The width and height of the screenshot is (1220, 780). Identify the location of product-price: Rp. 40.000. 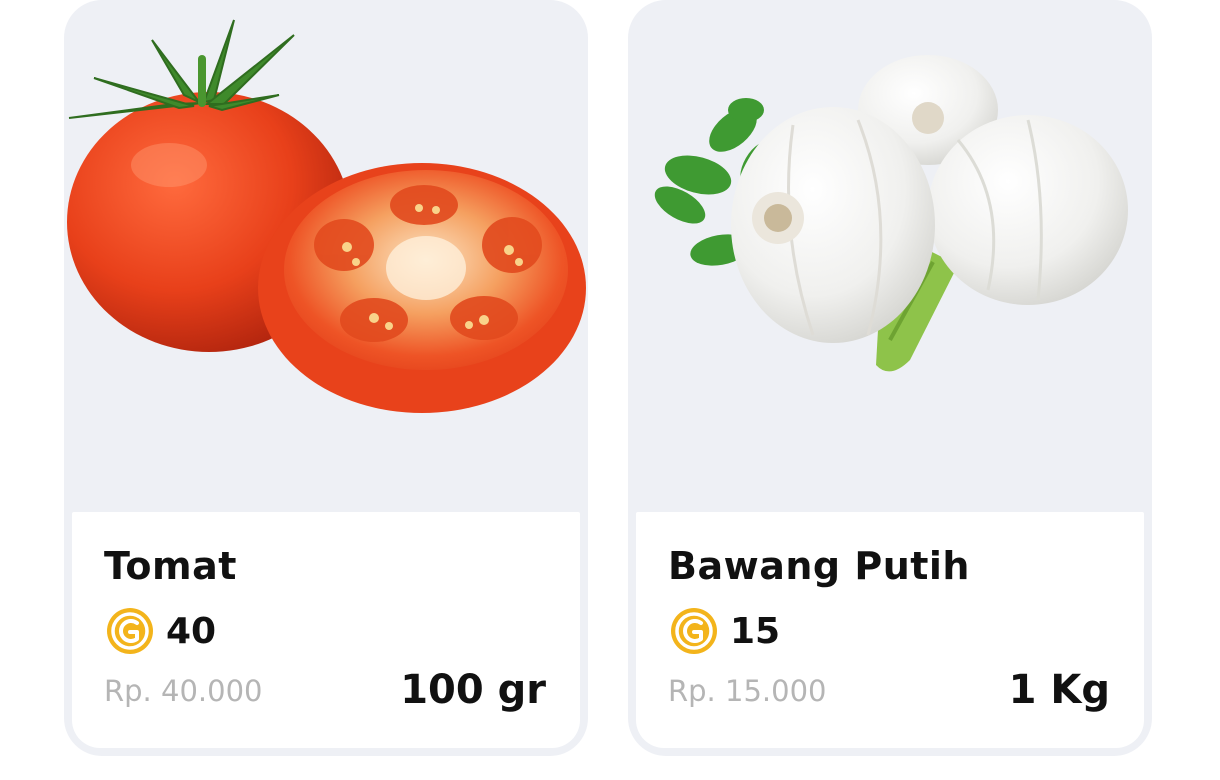
(183, 691).